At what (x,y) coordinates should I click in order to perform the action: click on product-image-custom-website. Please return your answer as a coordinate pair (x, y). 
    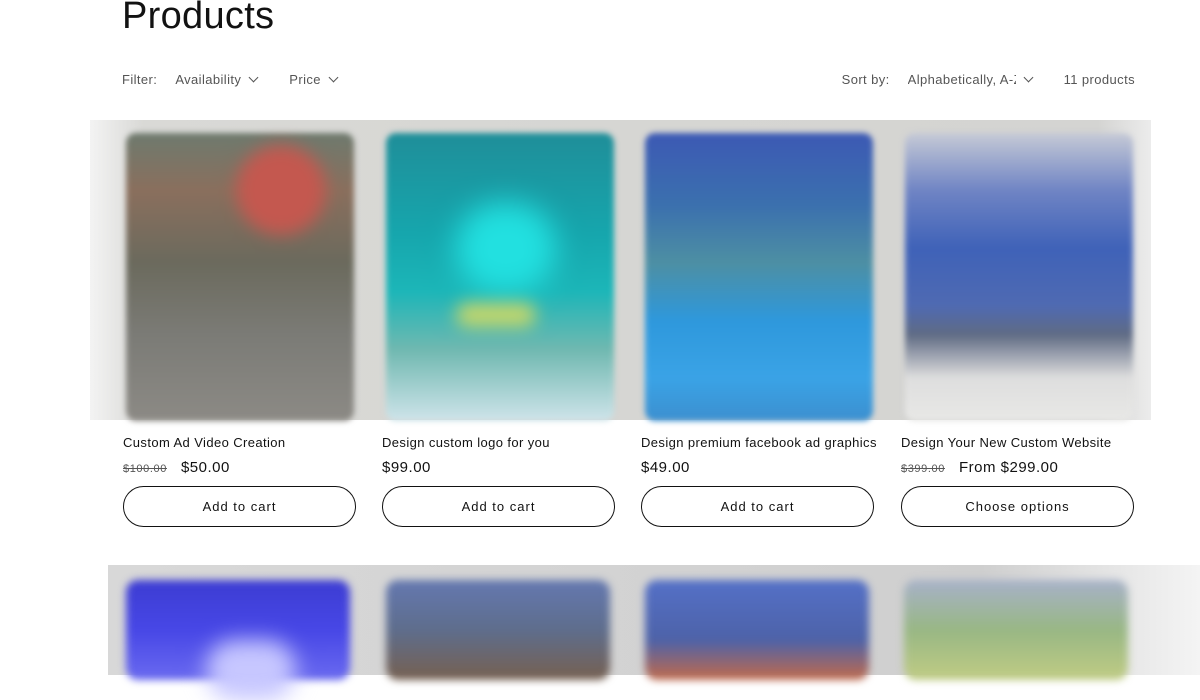
    Looking at the image, I should click on (1019, 277).